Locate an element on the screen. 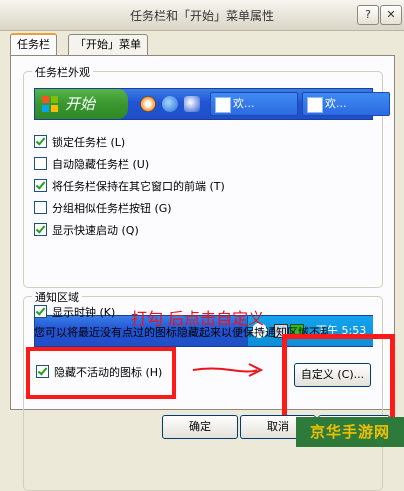 The image size is (404, 491). auto-hide-checkbox is located at coordinates (40, 163).